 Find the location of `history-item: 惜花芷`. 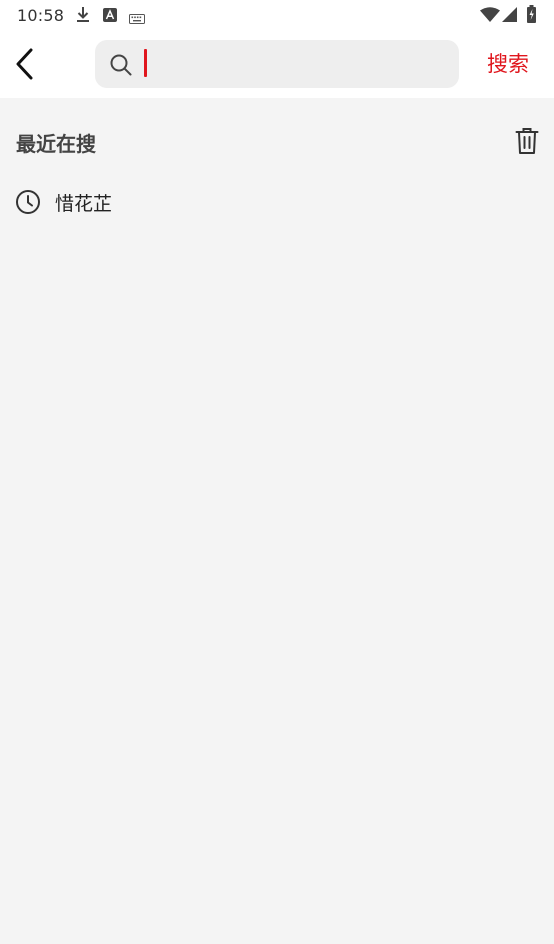

history-item: 惜花芷 is located at coordinates (277, 202).